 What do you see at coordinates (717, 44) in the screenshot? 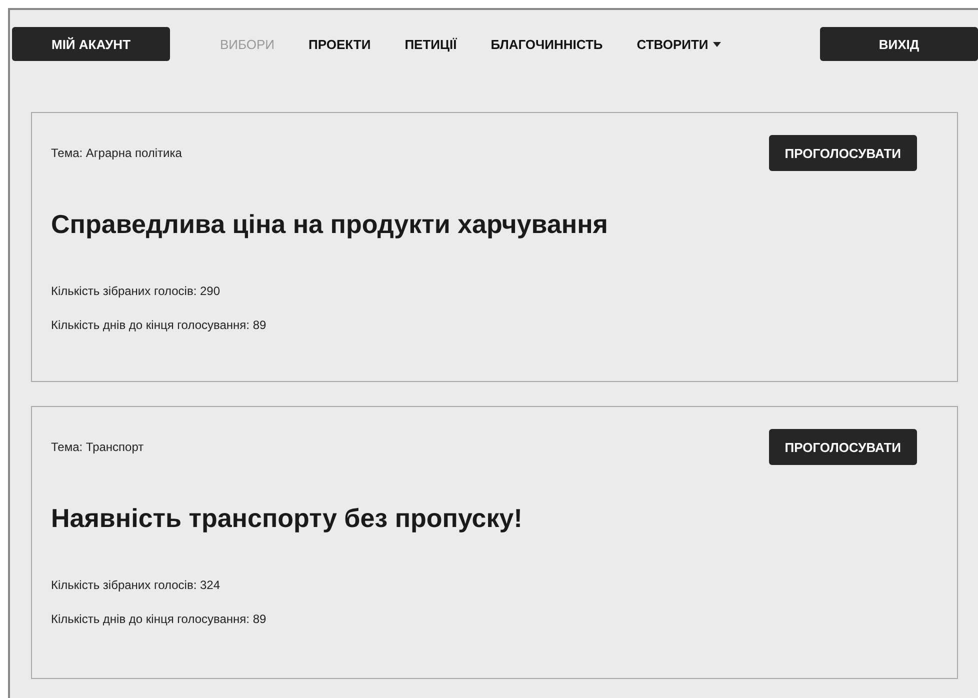
I see `caret-icon` at bounding box center [717, 44].